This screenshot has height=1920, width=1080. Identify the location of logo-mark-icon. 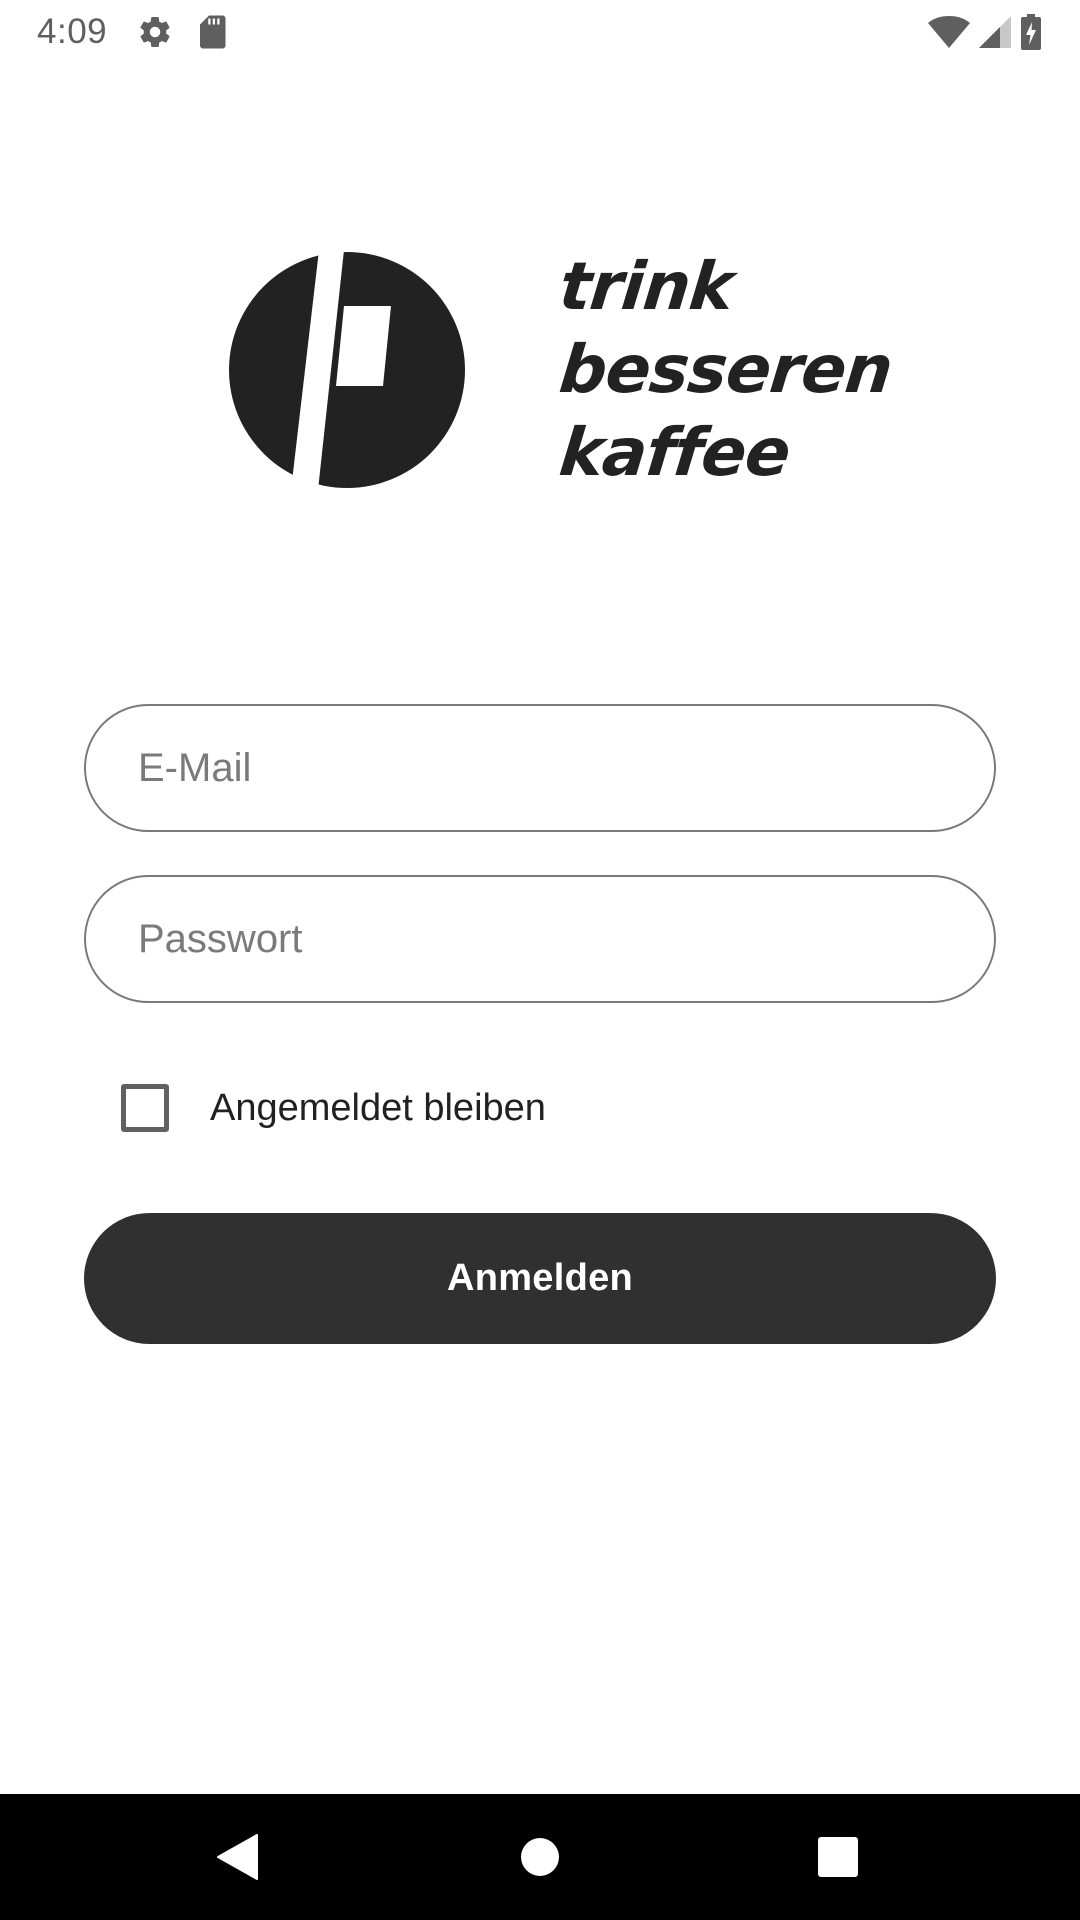
(347, 370).